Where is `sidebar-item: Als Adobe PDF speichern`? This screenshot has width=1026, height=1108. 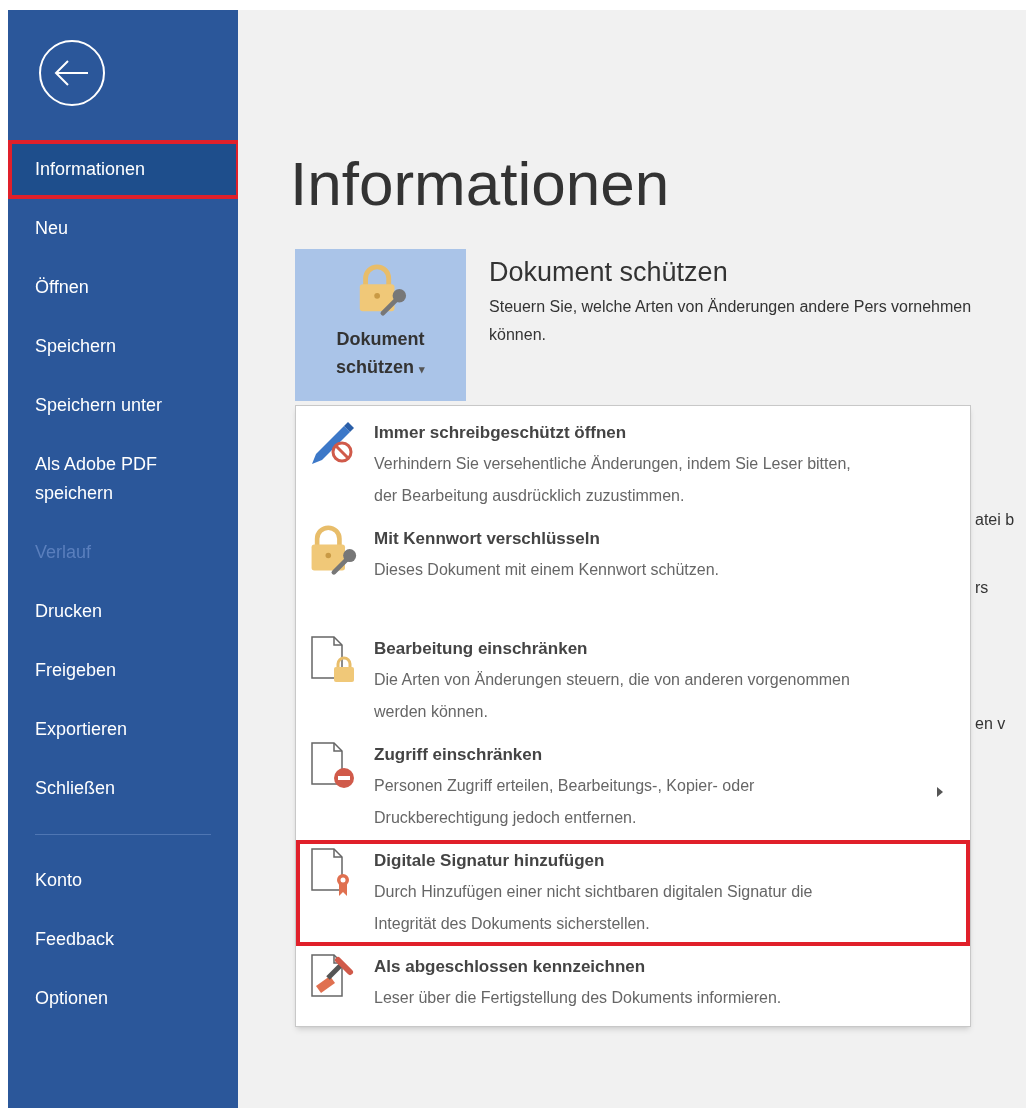
sidebar-item: Als Adobe PDF speichern is located at coordinates (123, 479).